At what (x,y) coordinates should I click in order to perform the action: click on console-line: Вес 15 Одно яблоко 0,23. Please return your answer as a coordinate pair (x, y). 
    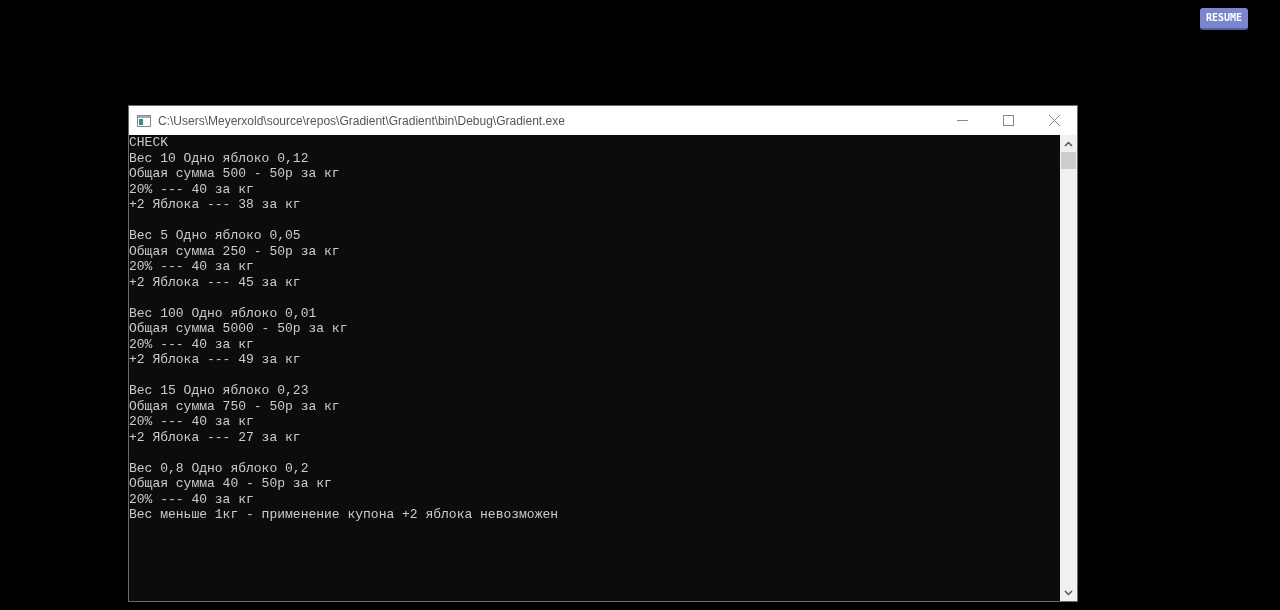
    Looking at the image, I should click on (219, 391).